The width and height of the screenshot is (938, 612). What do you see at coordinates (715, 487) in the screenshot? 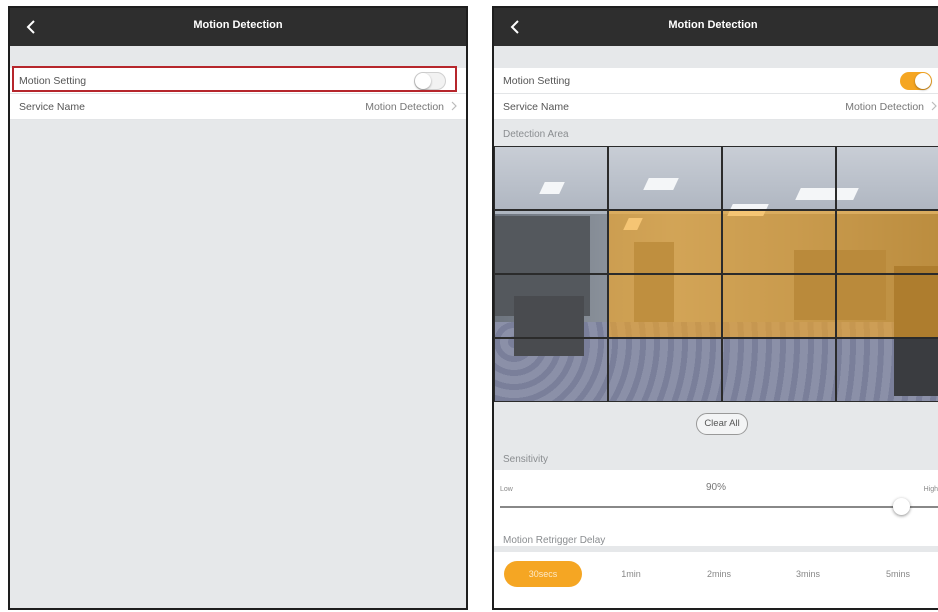
I see `sensitivity-value: 90%` at bounding box center [715, 487].